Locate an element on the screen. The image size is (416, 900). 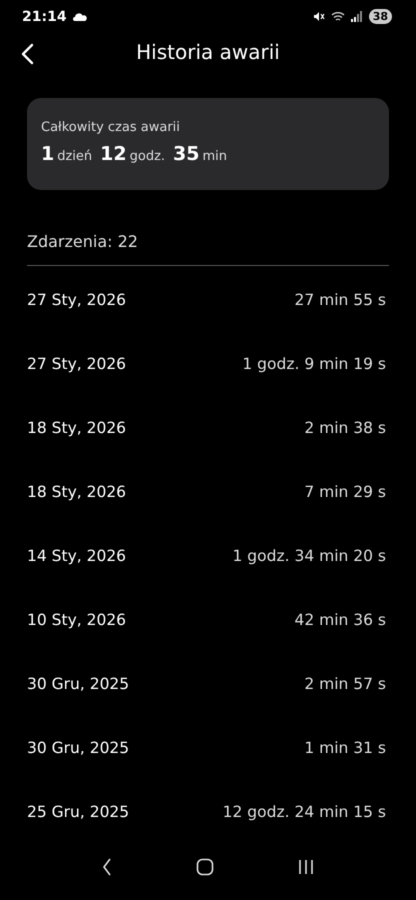
event-duration: 27 min 55 s is located at coordinates (340, 299).